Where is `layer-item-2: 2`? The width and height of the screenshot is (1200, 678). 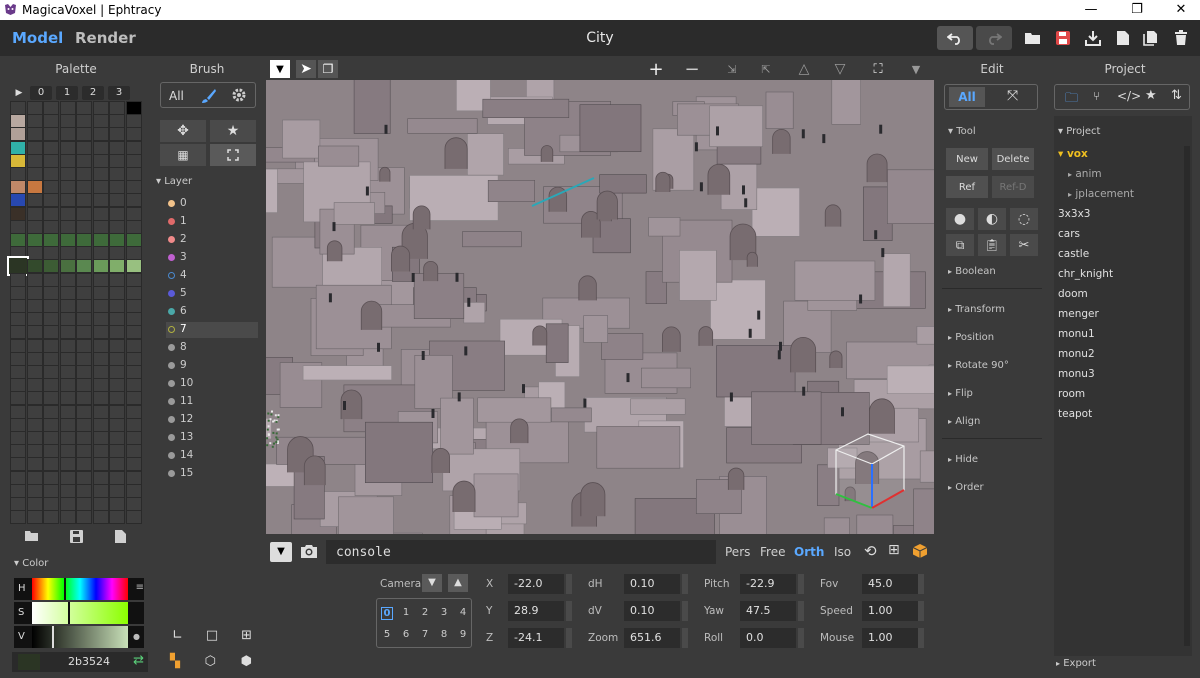 layer-item-2: 2 is located at coordinates (212, 240).